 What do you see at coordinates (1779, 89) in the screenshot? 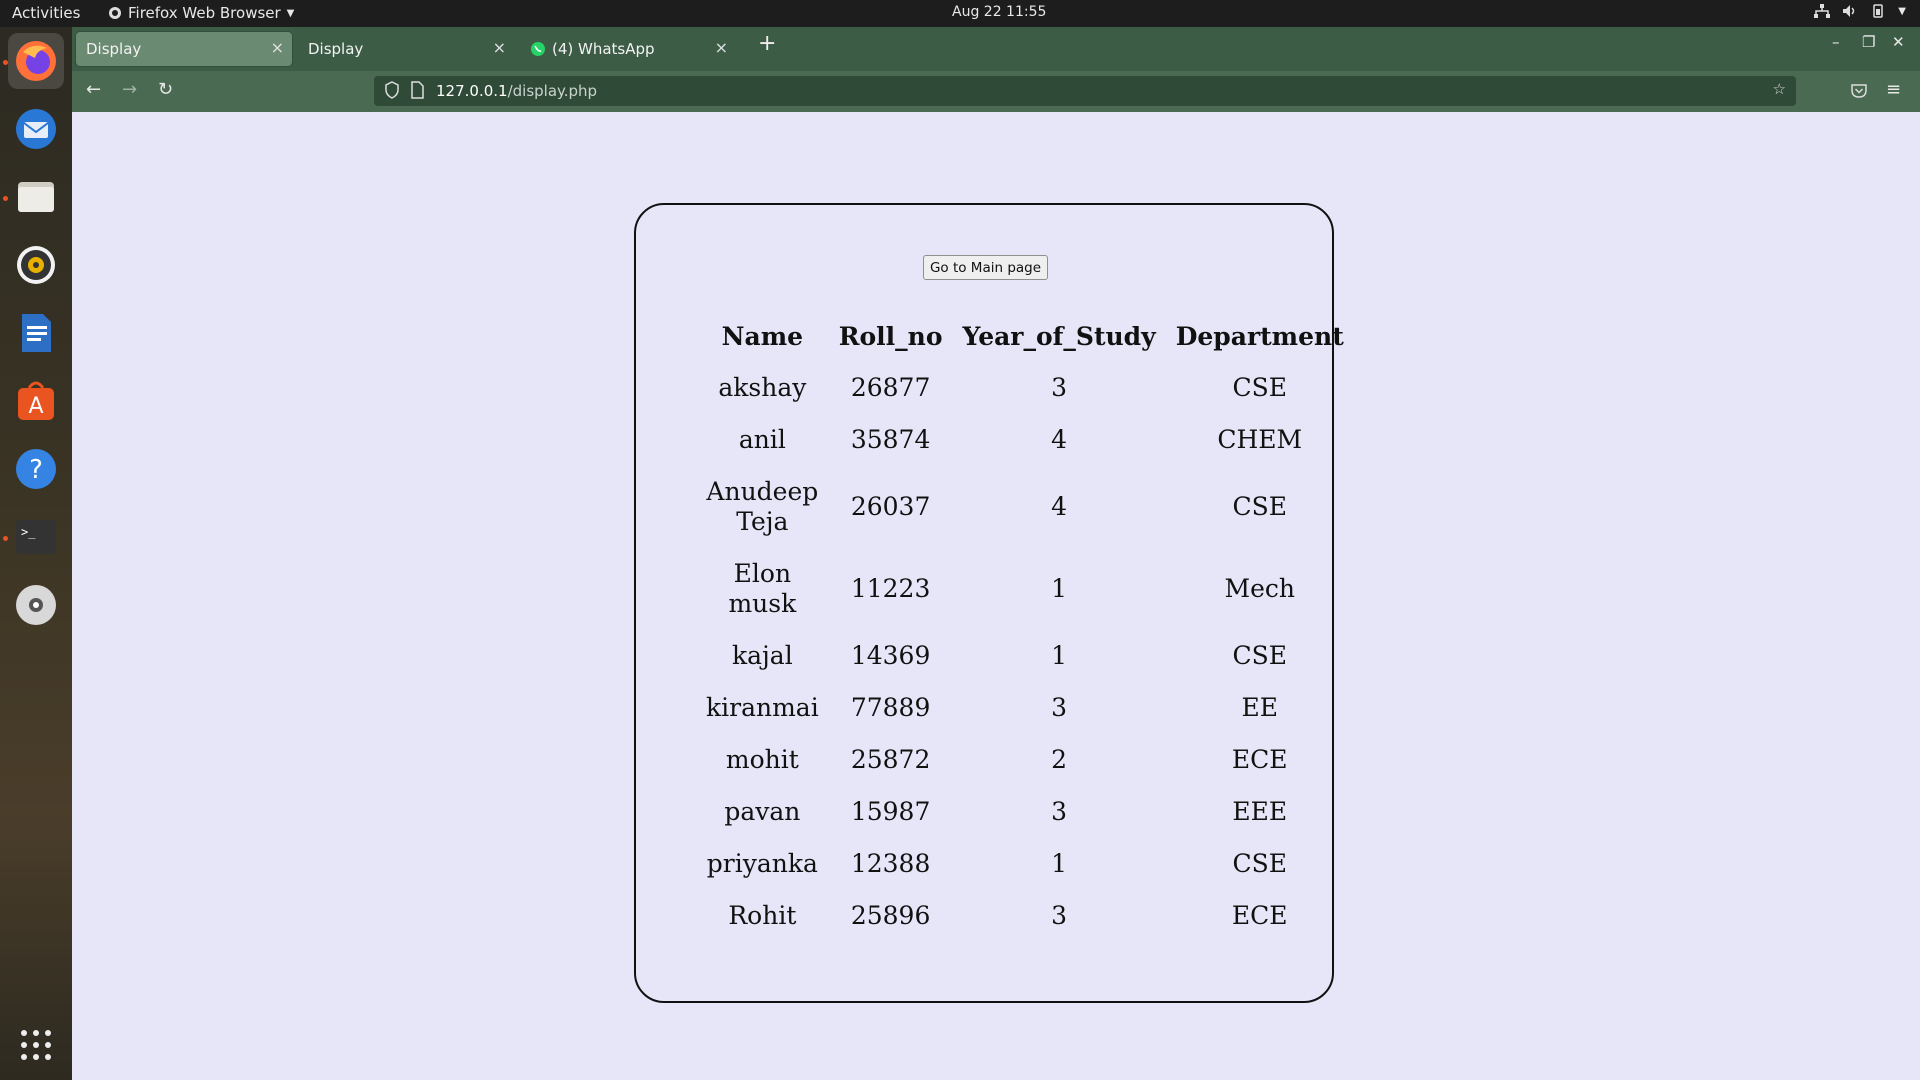
I see `bookmark-star-icon: ☆` at bounding box center [1779, 89].